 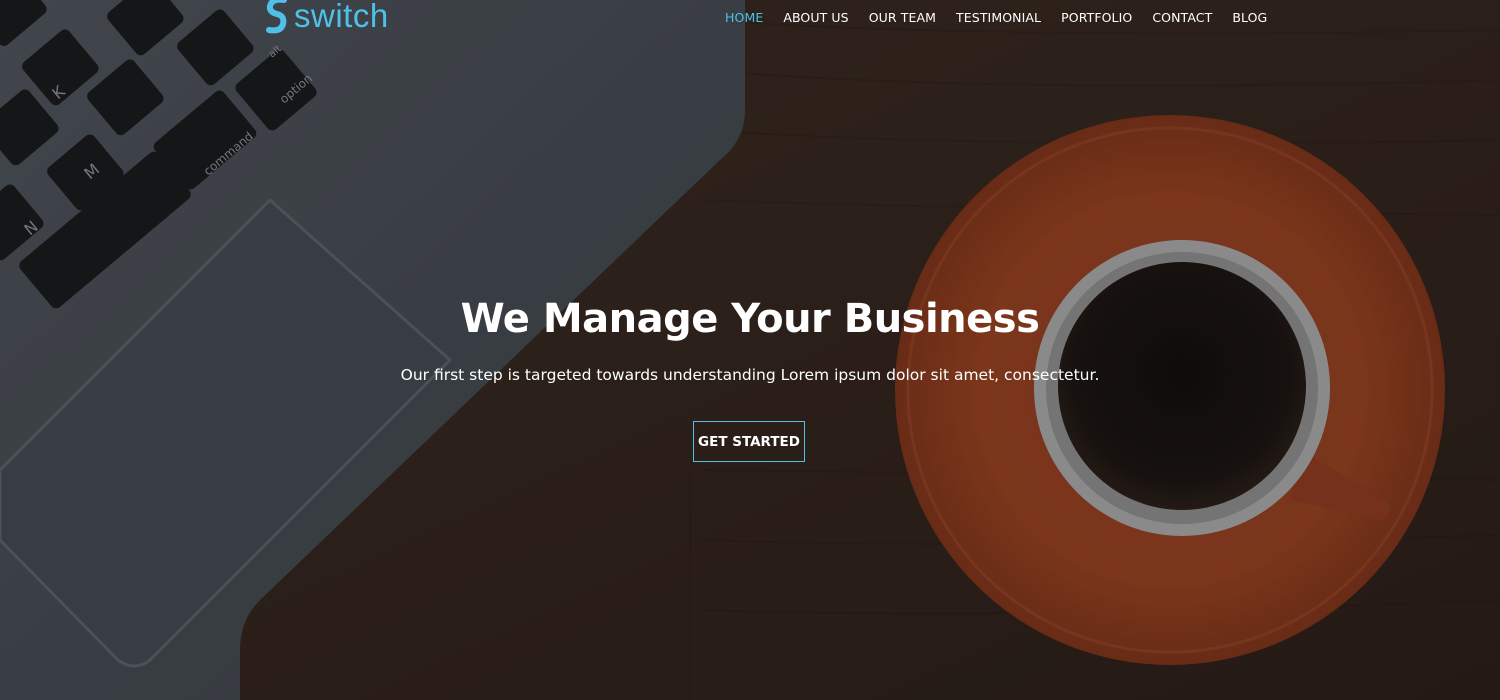 I want to click on nav-item-our-team: OUR TEAM, so click(x=902, y=17).